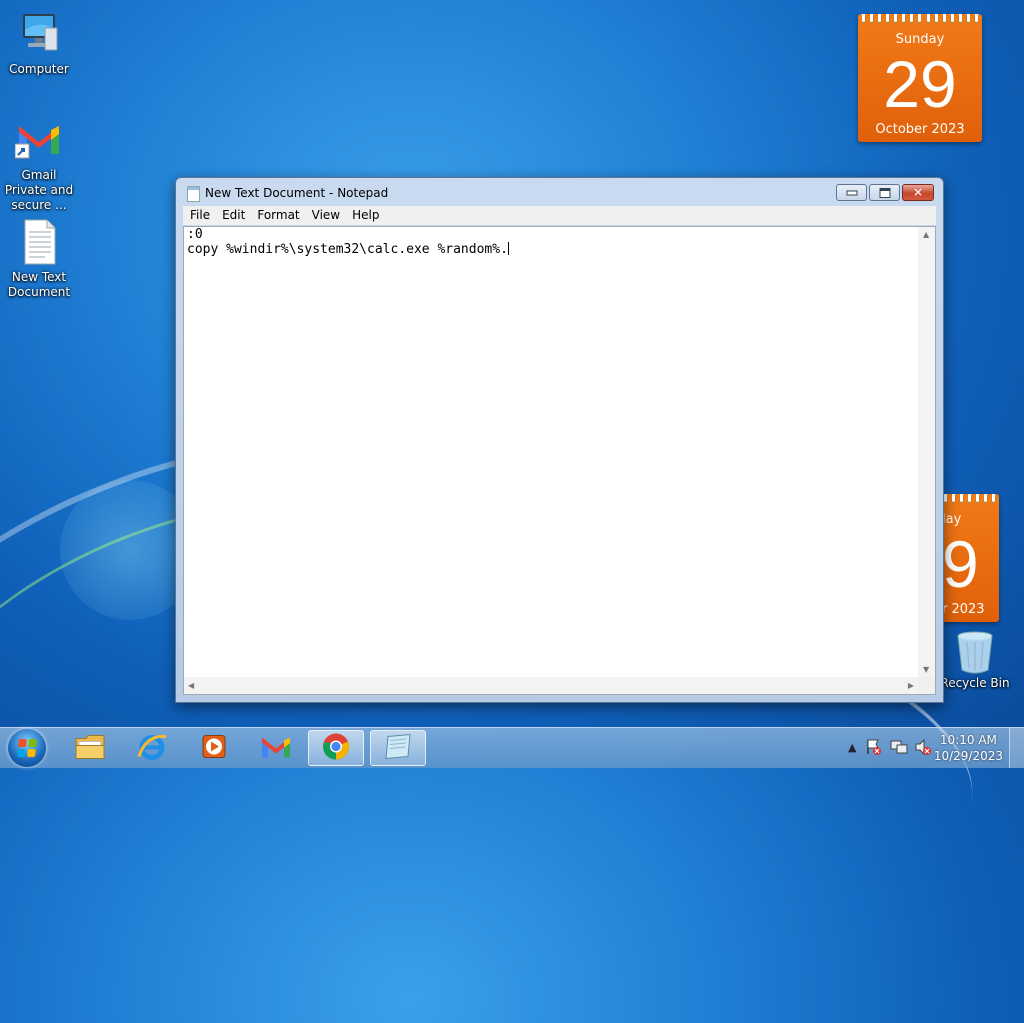  What do you see at coordinates (1016, 748) in the screenshot?
I see `show-desktop-button` at bounding box center [1016, 748].